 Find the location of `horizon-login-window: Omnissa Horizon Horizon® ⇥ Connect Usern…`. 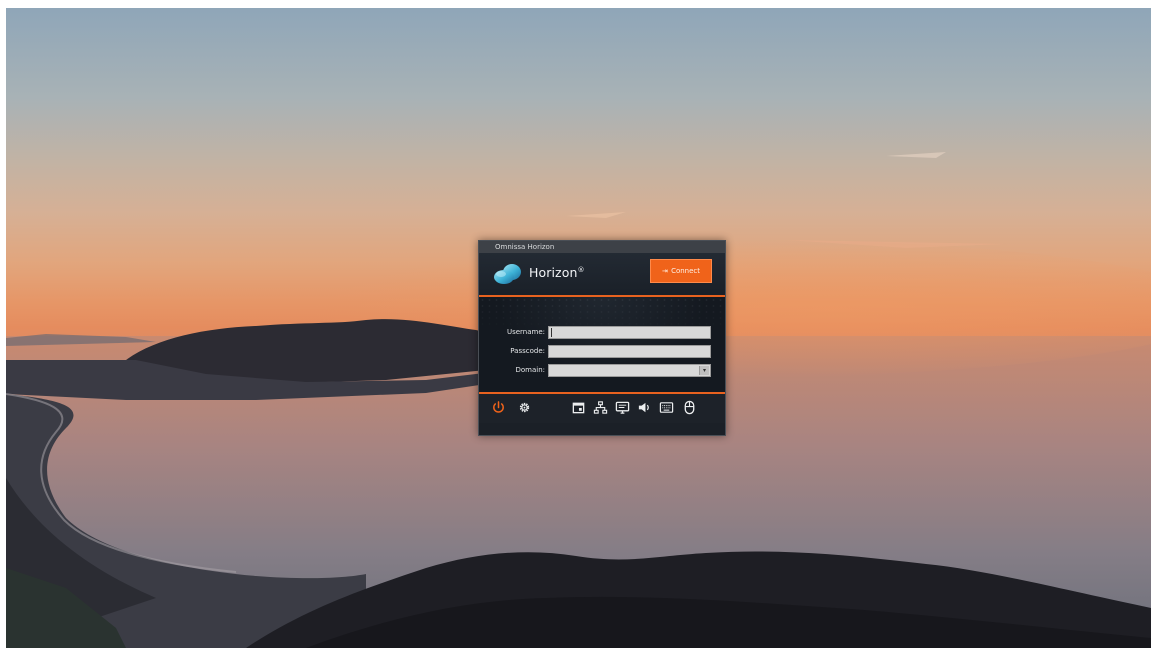

horizon-login-window: Omnissa Horizon Horizon® ⇥ Connect Usern… is located at coordinates (602, 338).